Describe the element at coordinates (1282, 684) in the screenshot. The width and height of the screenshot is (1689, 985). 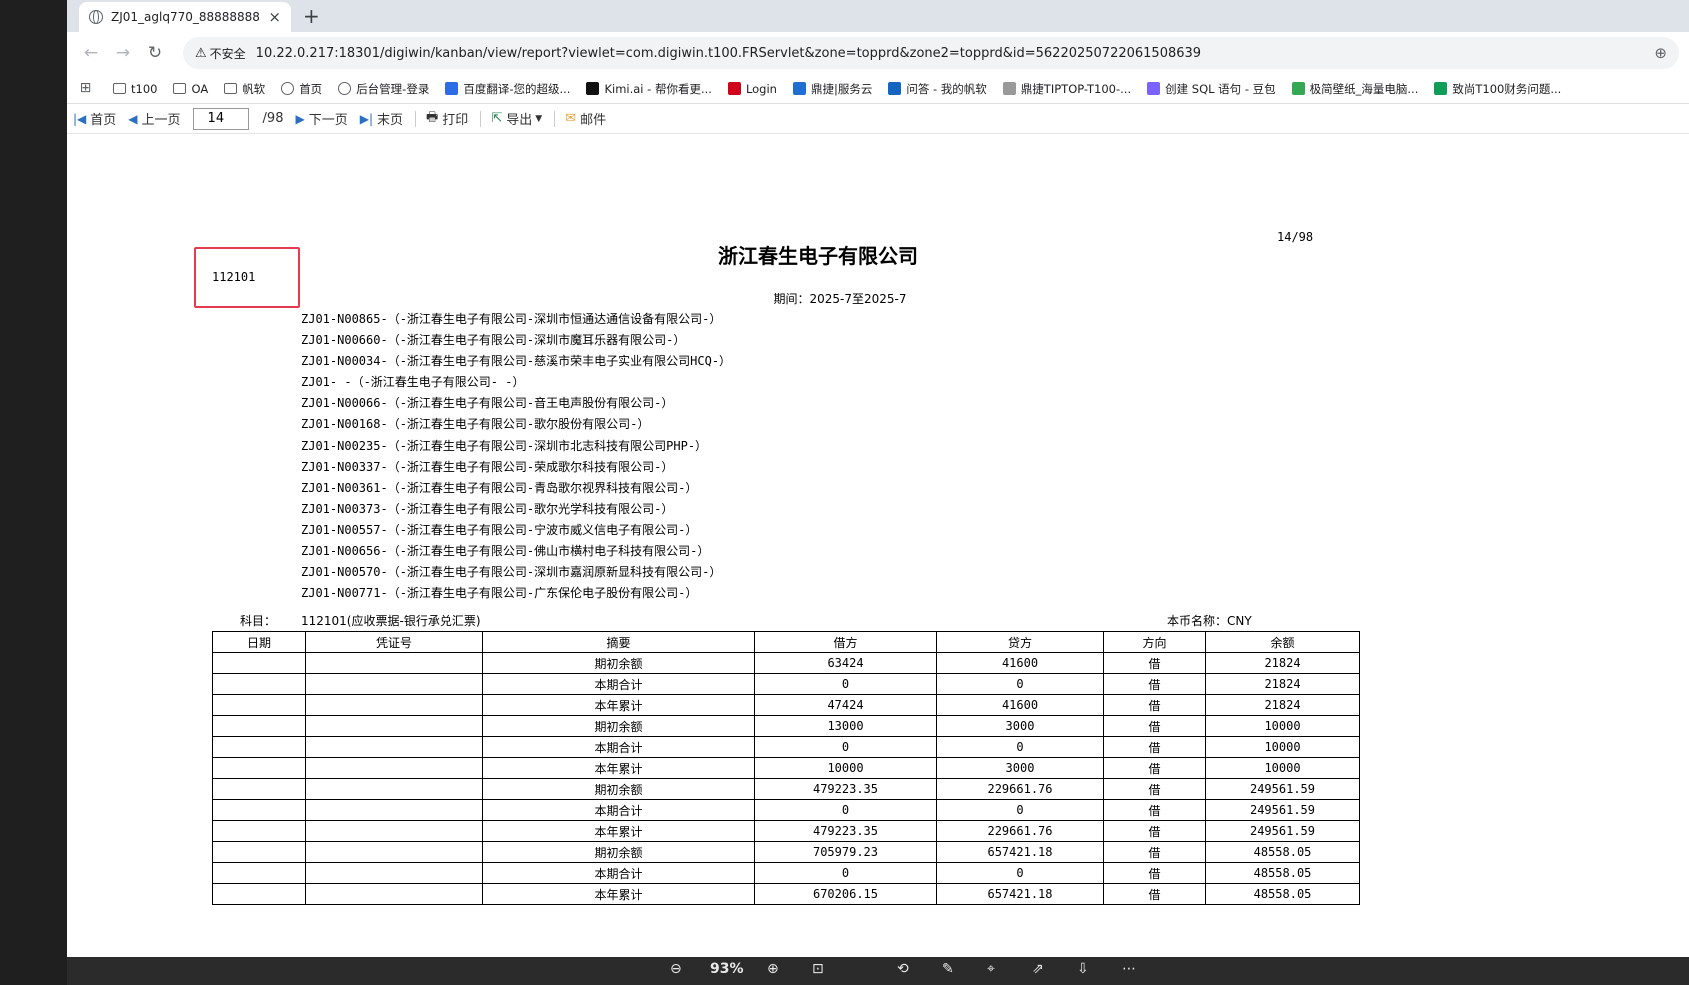
I see `table-cell: 21824` at that location.